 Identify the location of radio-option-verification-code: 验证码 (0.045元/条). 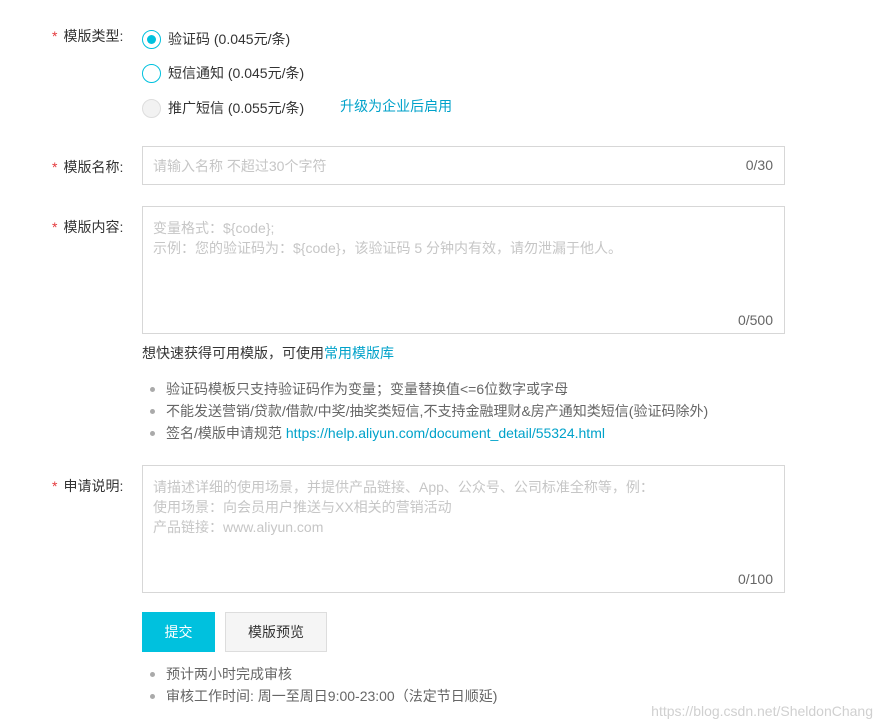
(216, 39).